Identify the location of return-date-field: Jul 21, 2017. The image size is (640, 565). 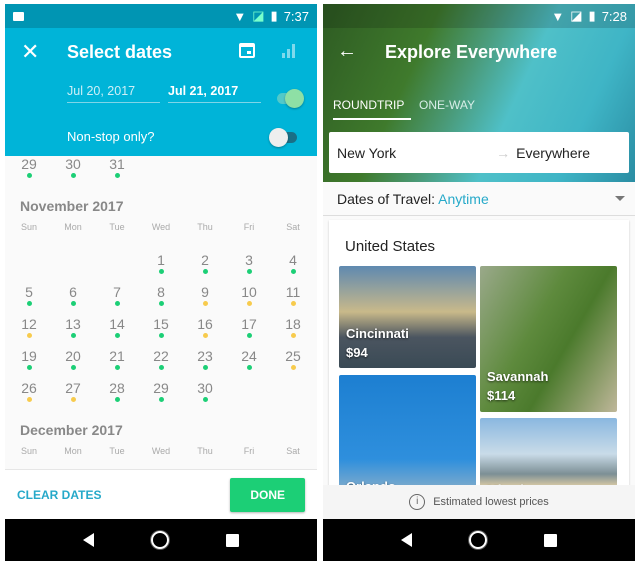
(214, 93).